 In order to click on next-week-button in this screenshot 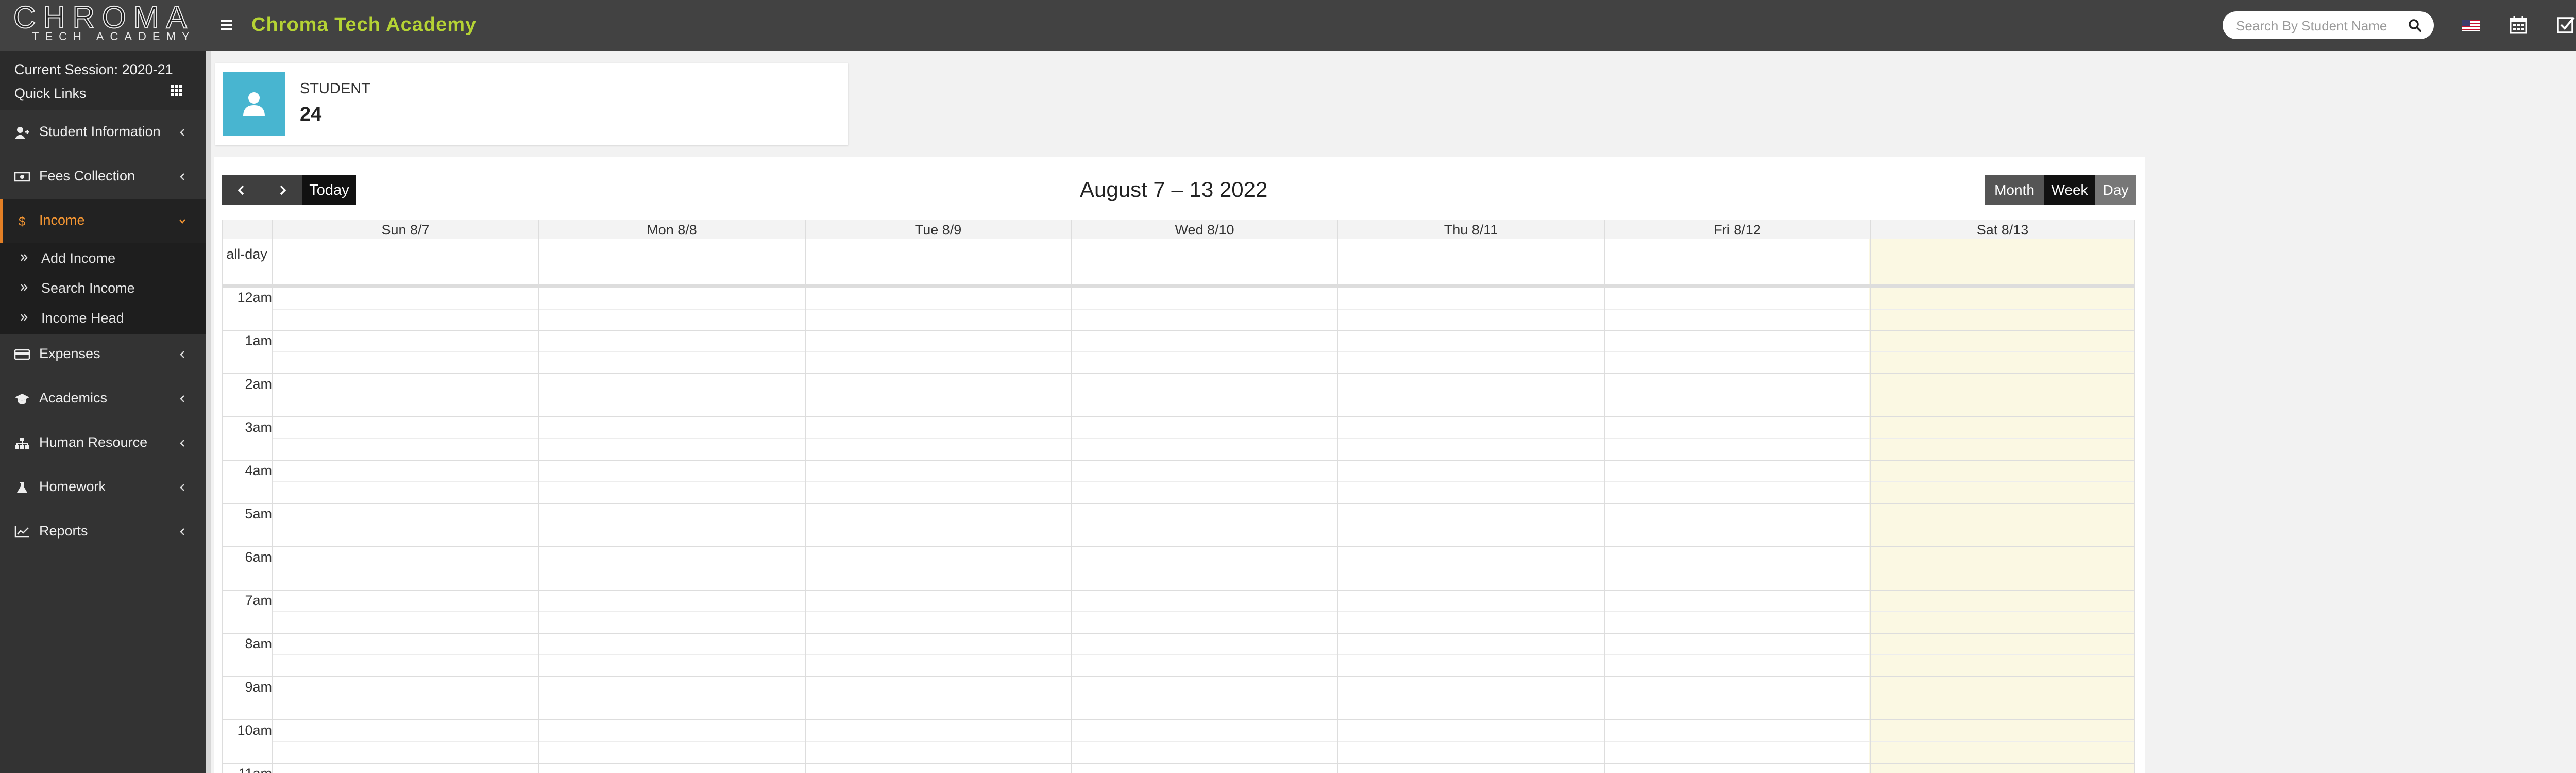, I will do `click(282, 190)`.